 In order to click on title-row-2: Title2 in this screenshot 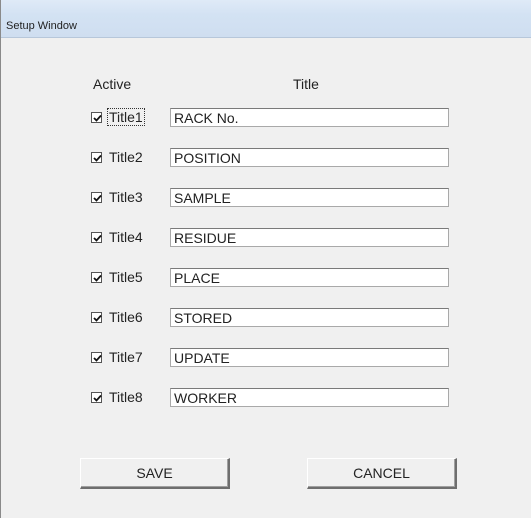, I will do `click(266, 160)`.